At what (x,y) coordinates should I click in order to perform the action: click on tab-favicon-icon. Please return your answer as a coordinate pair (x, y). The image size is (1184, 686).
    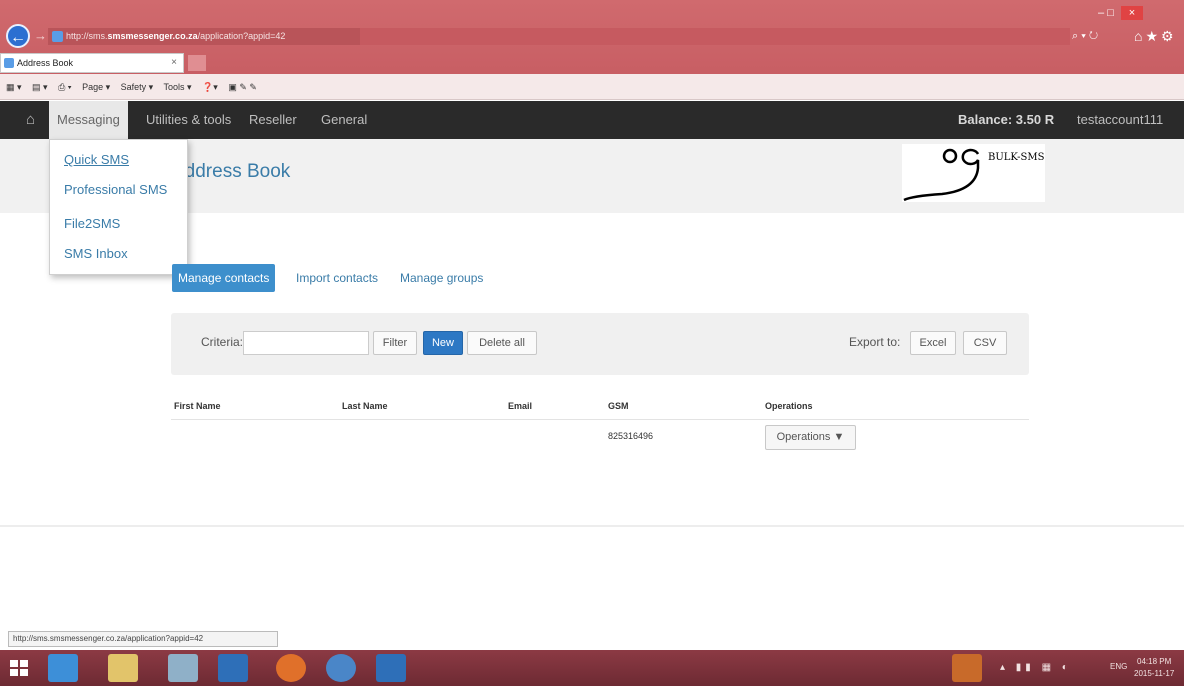
    Looking at the image, I should click on (9, 63).